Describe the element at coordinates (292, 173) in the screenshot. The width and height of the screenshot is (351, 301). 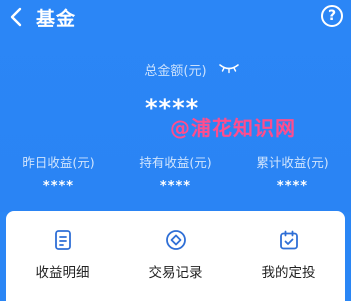
I see `stat-cumulative-earnings: 累计收益(元) ****` at that location.